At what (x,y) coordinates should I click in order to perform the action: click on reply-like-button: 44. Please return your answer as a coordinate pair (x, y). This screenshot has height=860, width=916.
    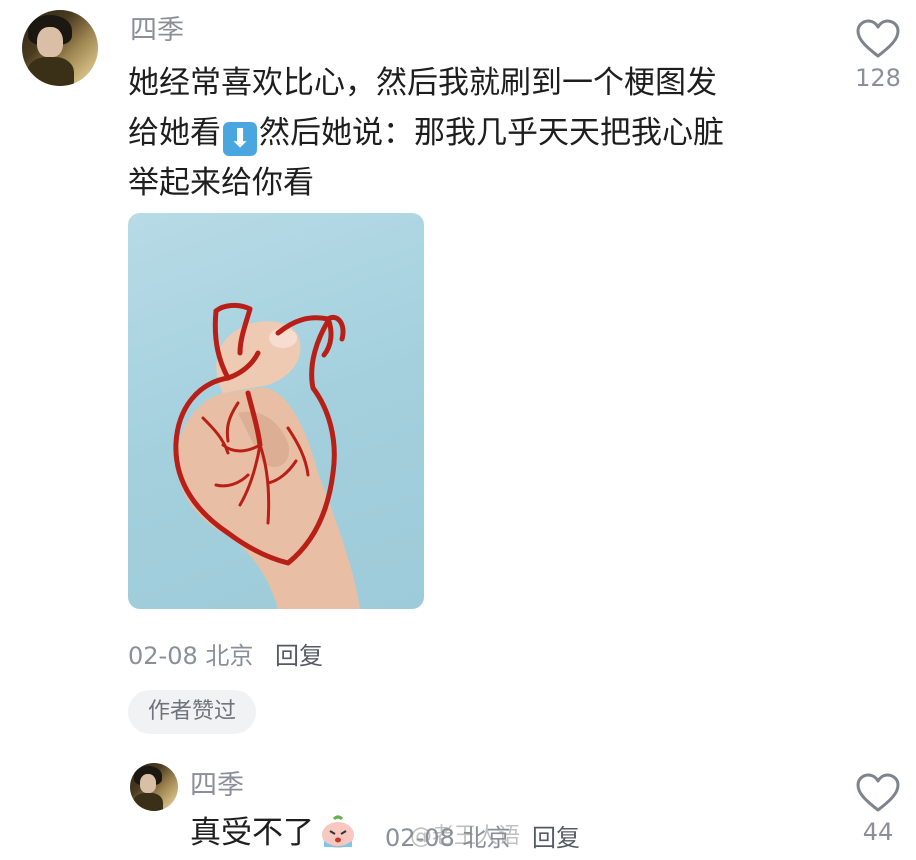
    Looking at the image, I should click on (878, 809).